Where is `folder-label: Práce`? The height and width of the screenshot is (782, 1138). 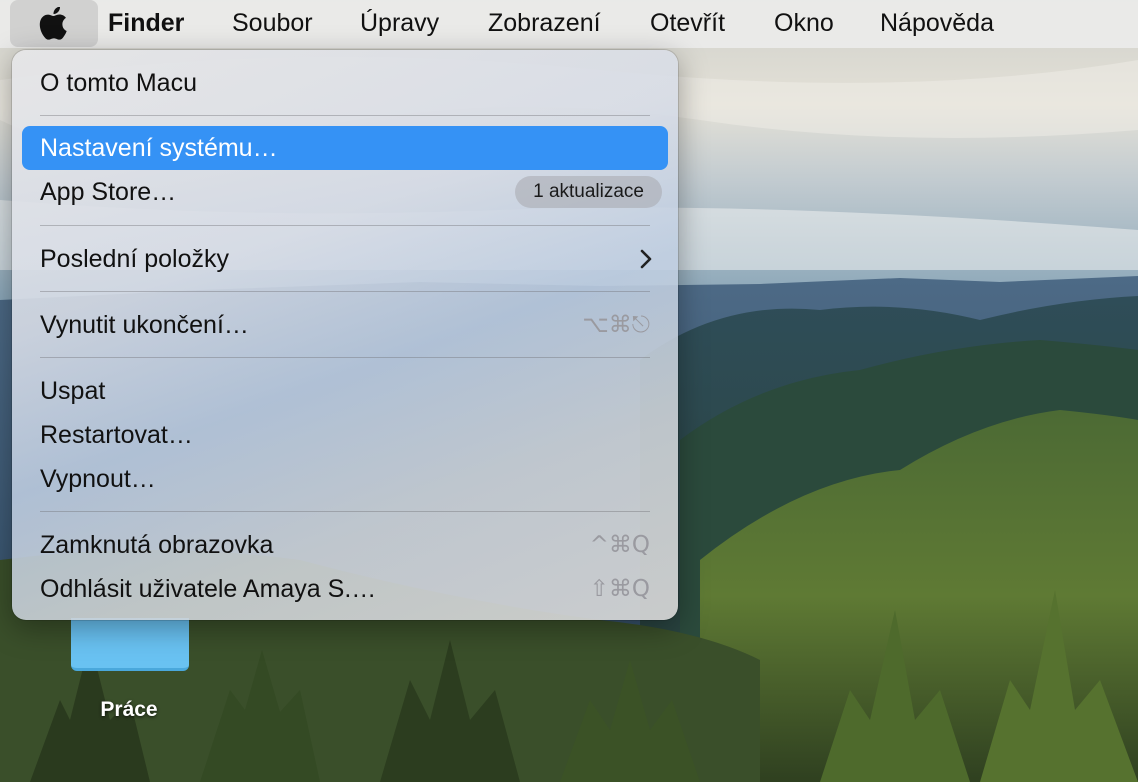 folder-label: Práce is located at coordinates (129, 710).